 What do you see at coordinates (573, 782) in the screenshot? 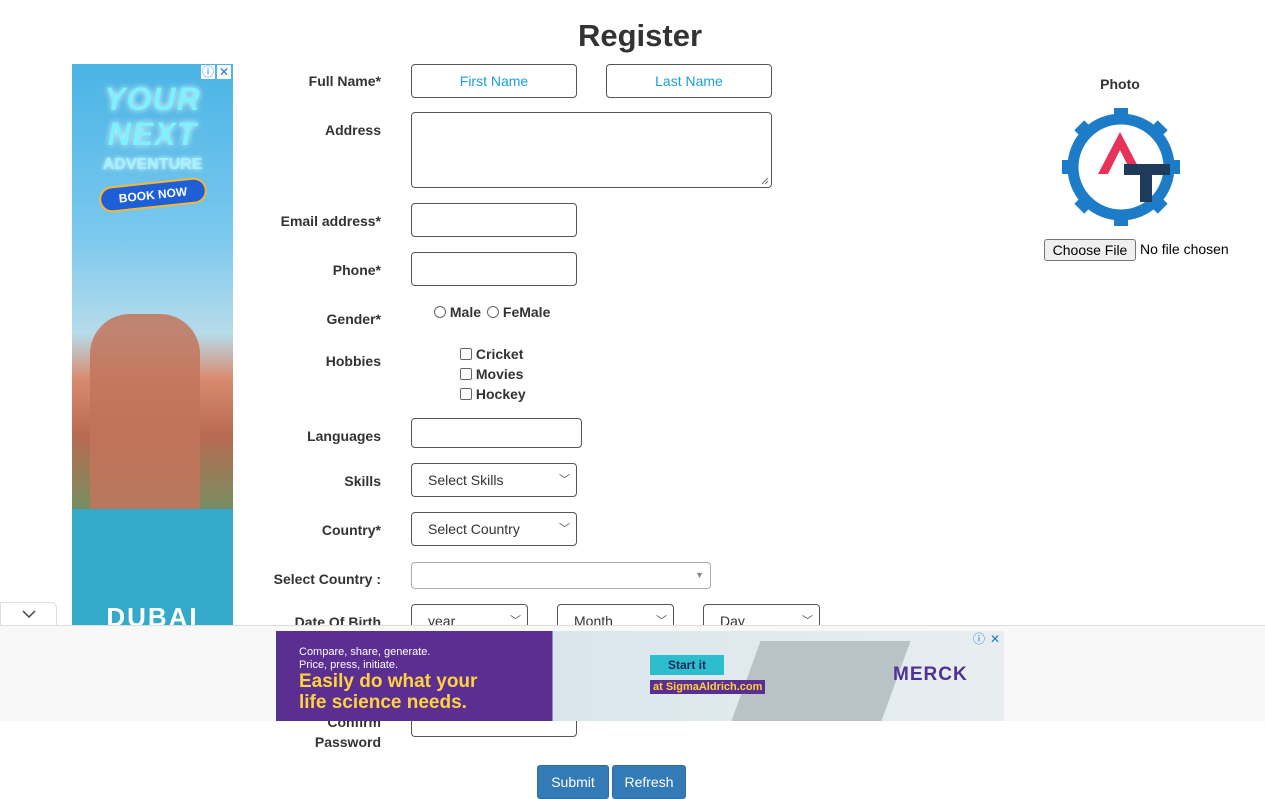
I see `submit-button: Submit` at bounding box center [573, 782].